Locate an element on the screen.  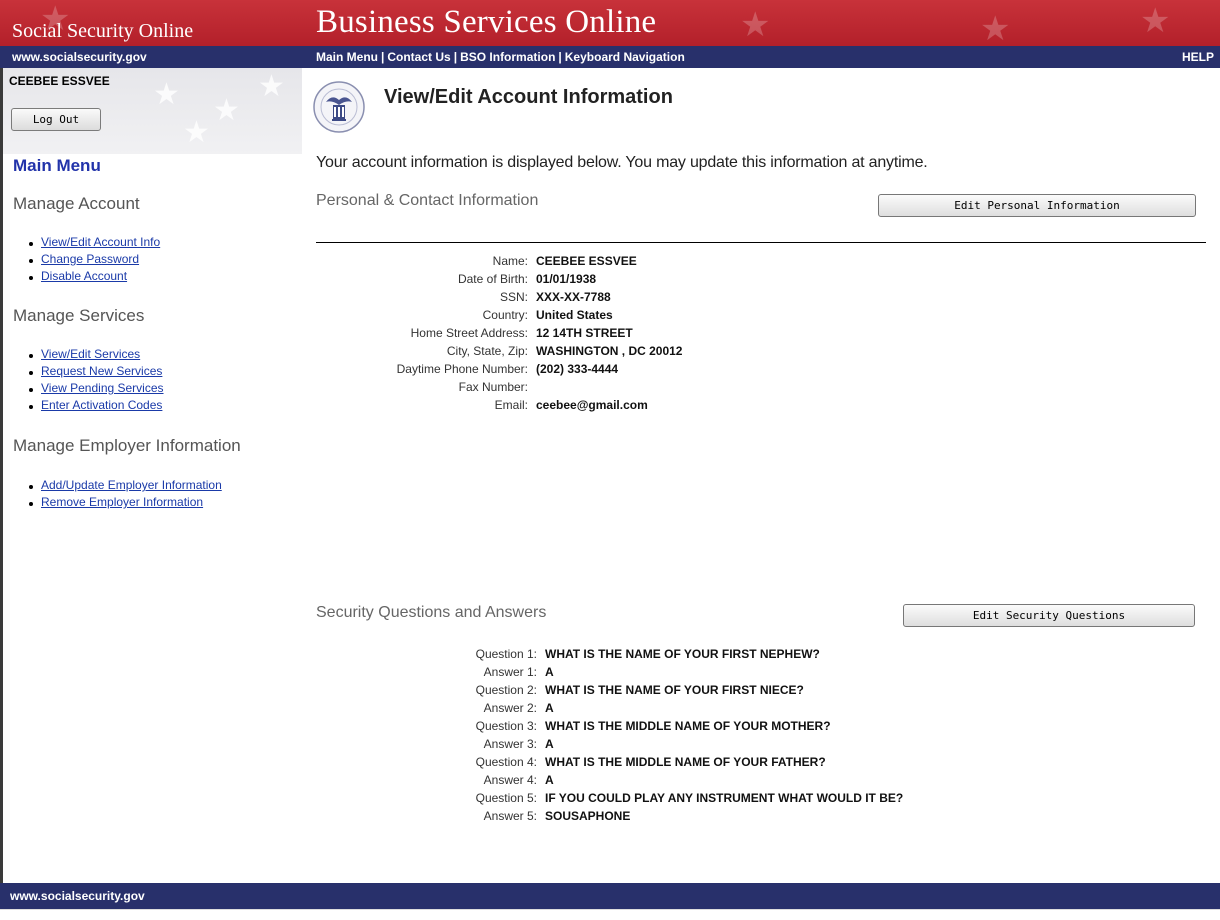
field-label: Answer 1: is located at coordinates (510, 672).